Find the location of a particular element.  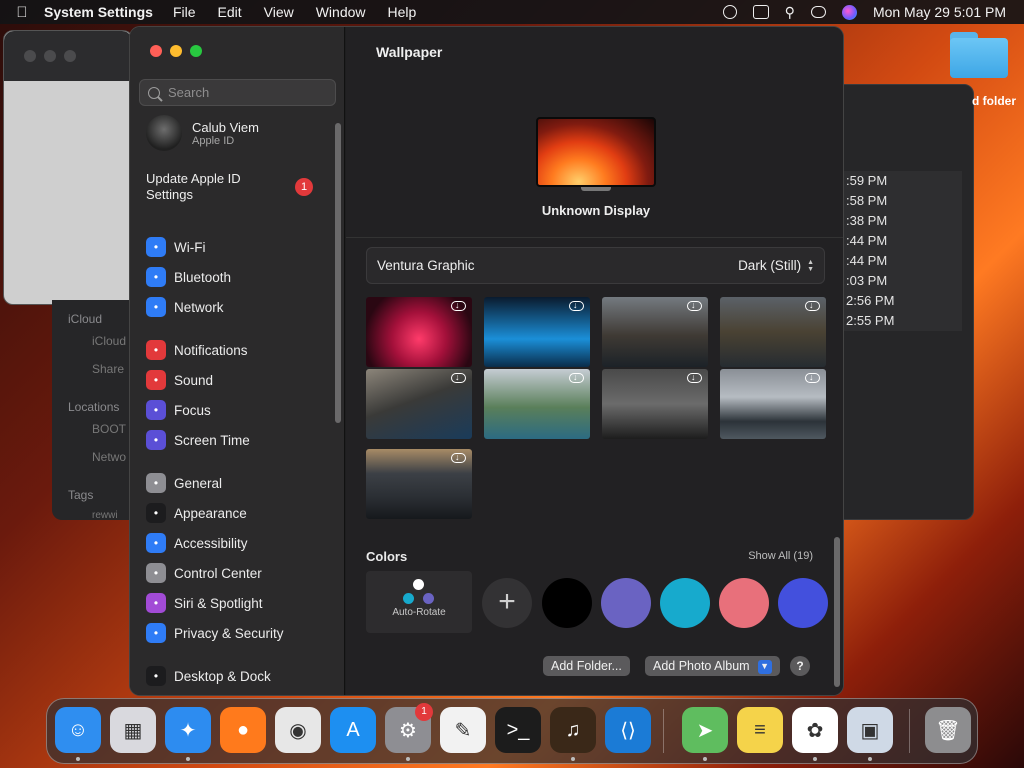

stage-manager-icon is located at coordinates (760, 12).